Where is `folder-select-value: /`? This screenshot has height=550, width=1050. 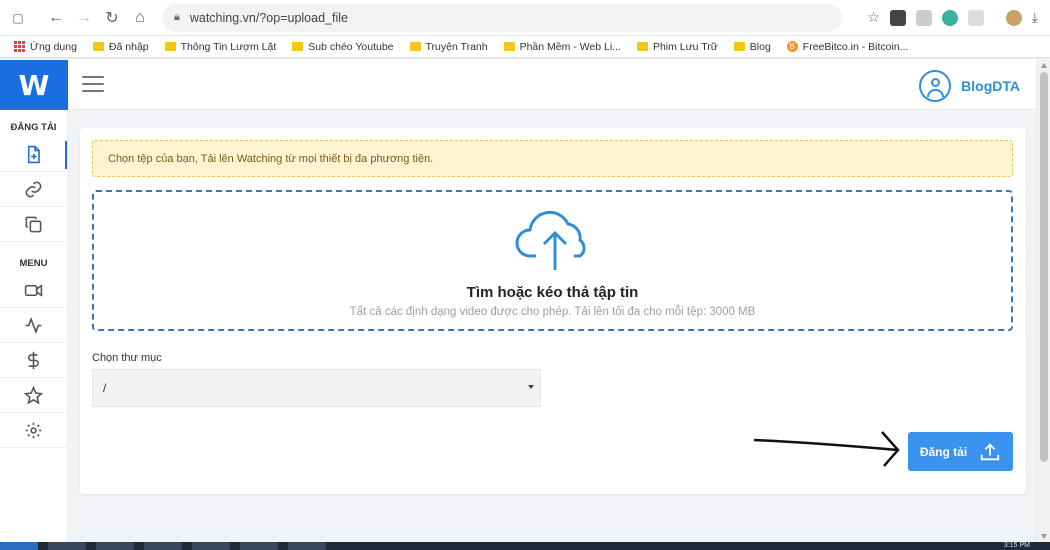 folder-select-value: / is located at coordinates (105, 388).